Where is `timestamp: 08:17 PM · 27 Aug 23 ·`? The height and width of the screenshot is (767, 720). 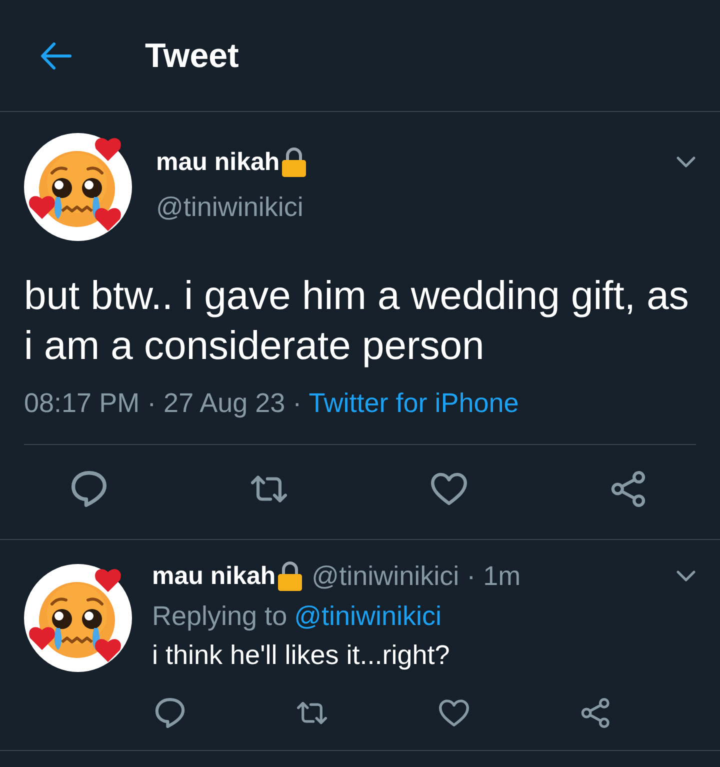 timestamp: 08:17 PM · 27 Aug 23 · is located at coordinates (163, 403).